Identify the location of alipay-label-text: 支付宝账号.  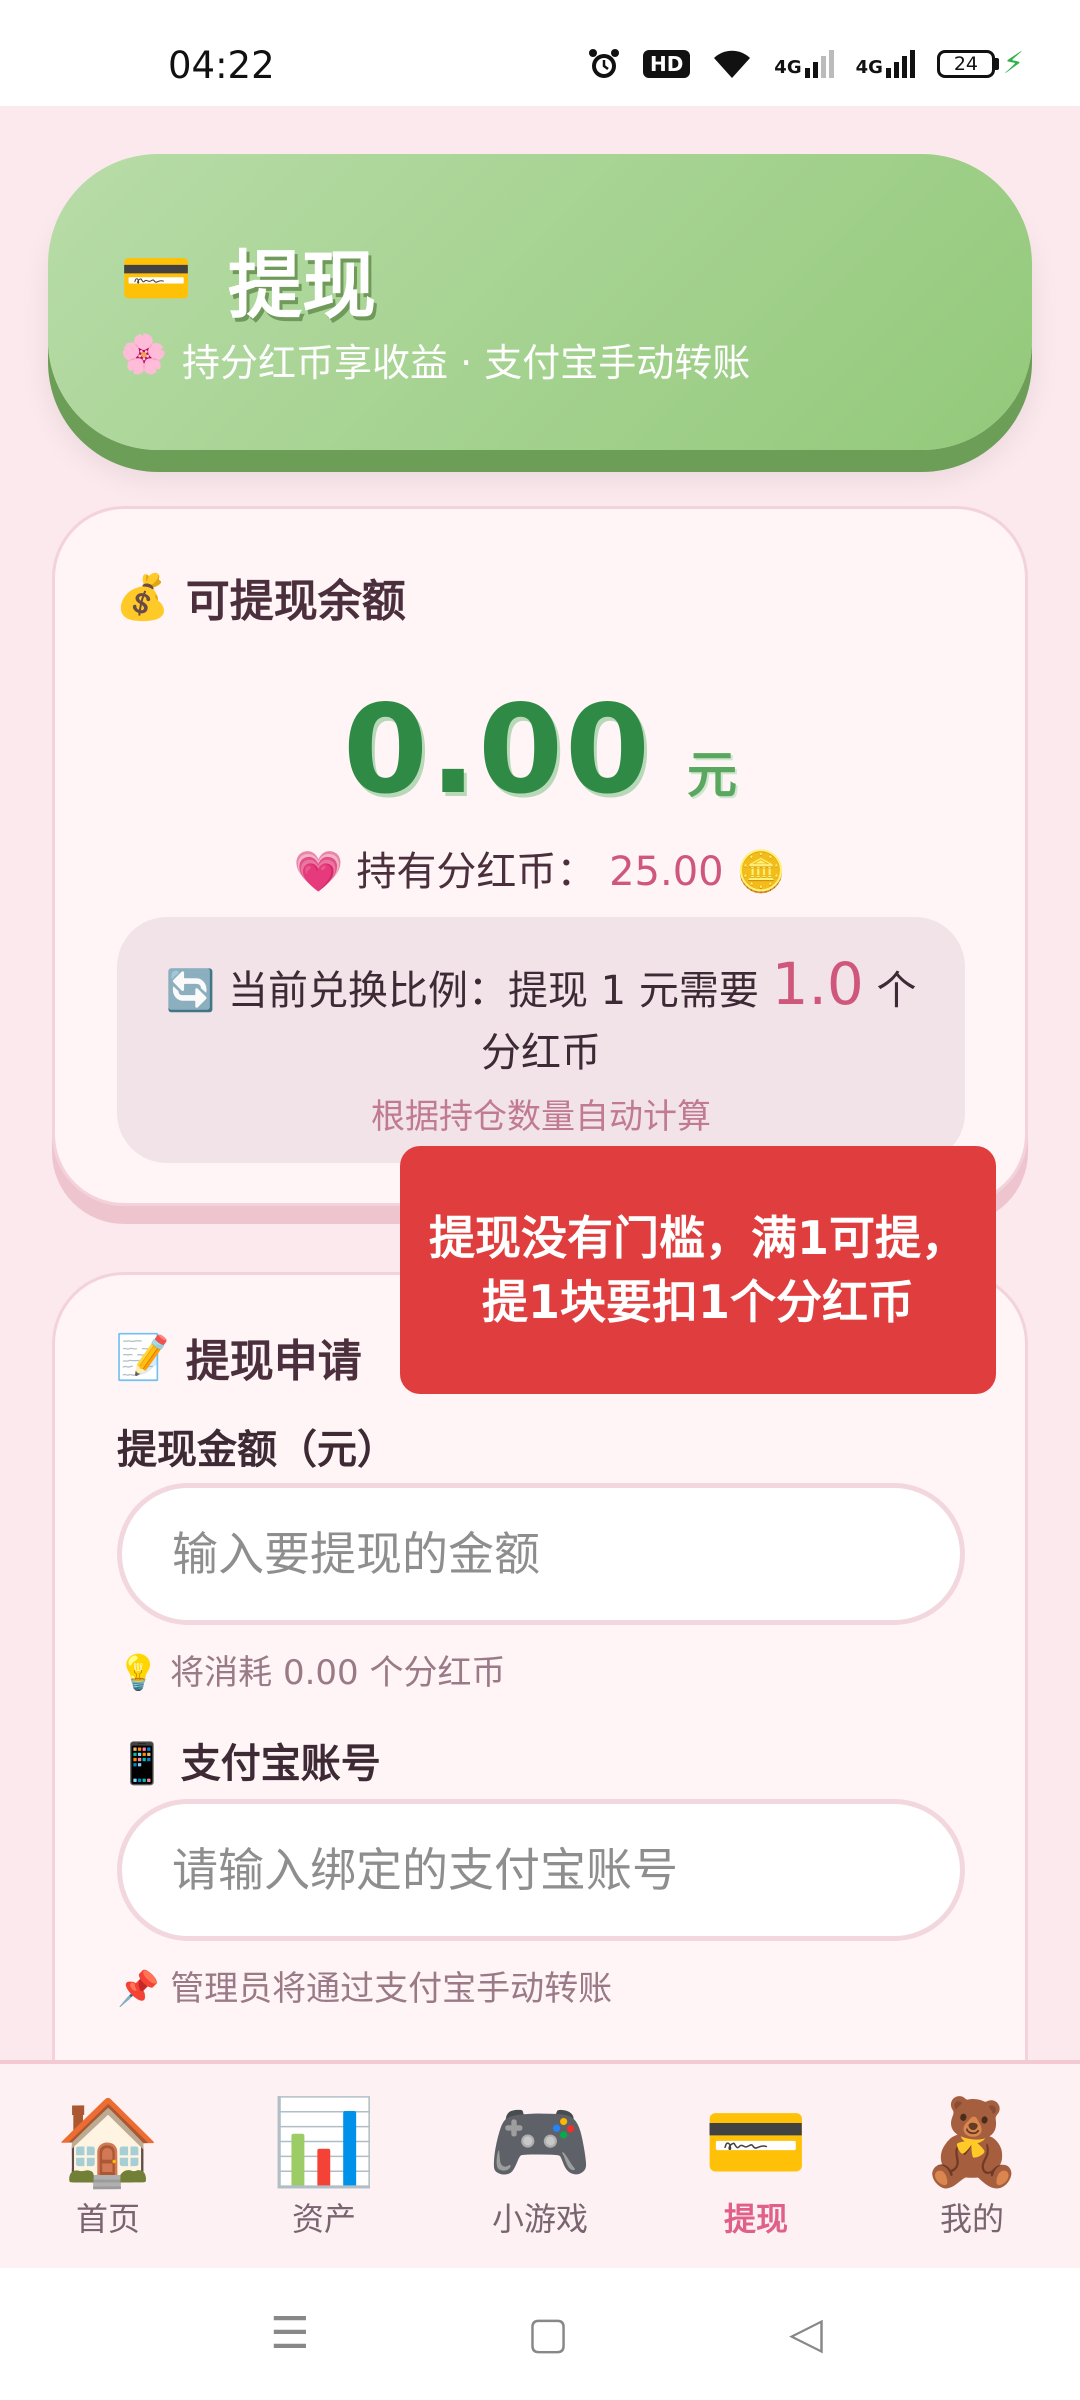
(280, 1764).